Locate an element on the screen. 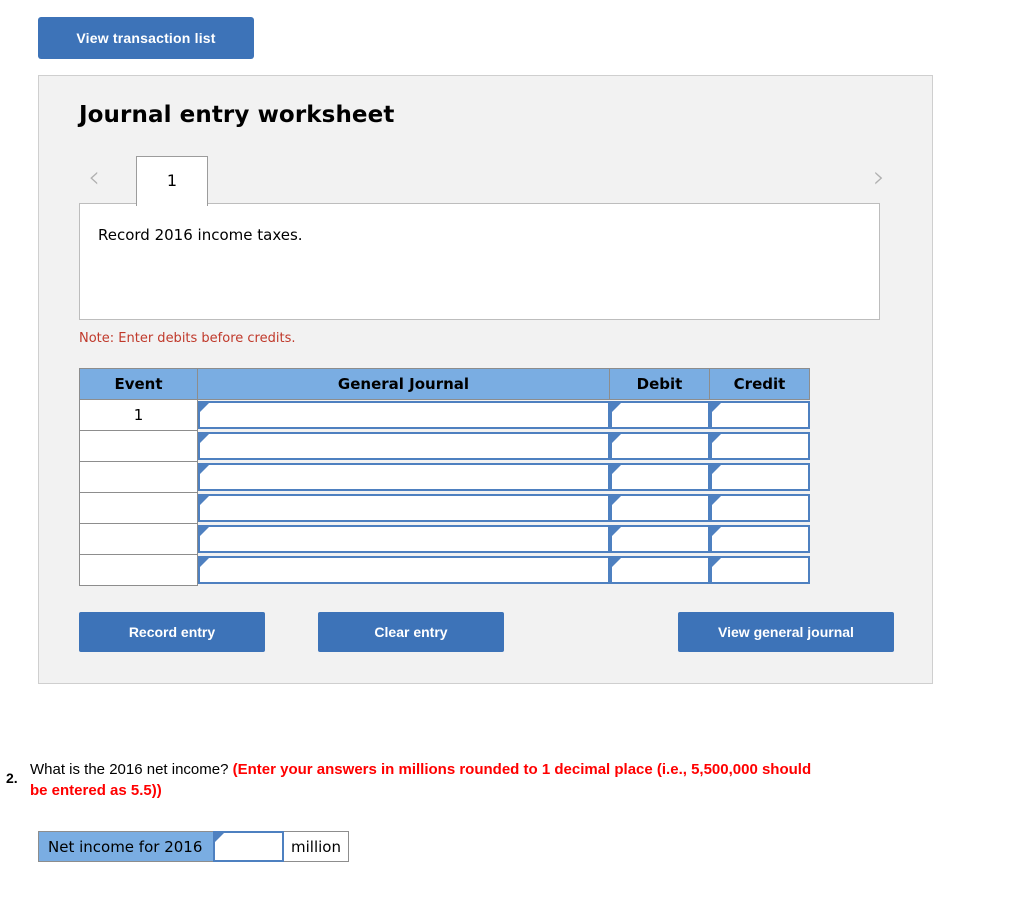  question-prompt: What is the 2016 net income? is located at coordinates (131, 769).